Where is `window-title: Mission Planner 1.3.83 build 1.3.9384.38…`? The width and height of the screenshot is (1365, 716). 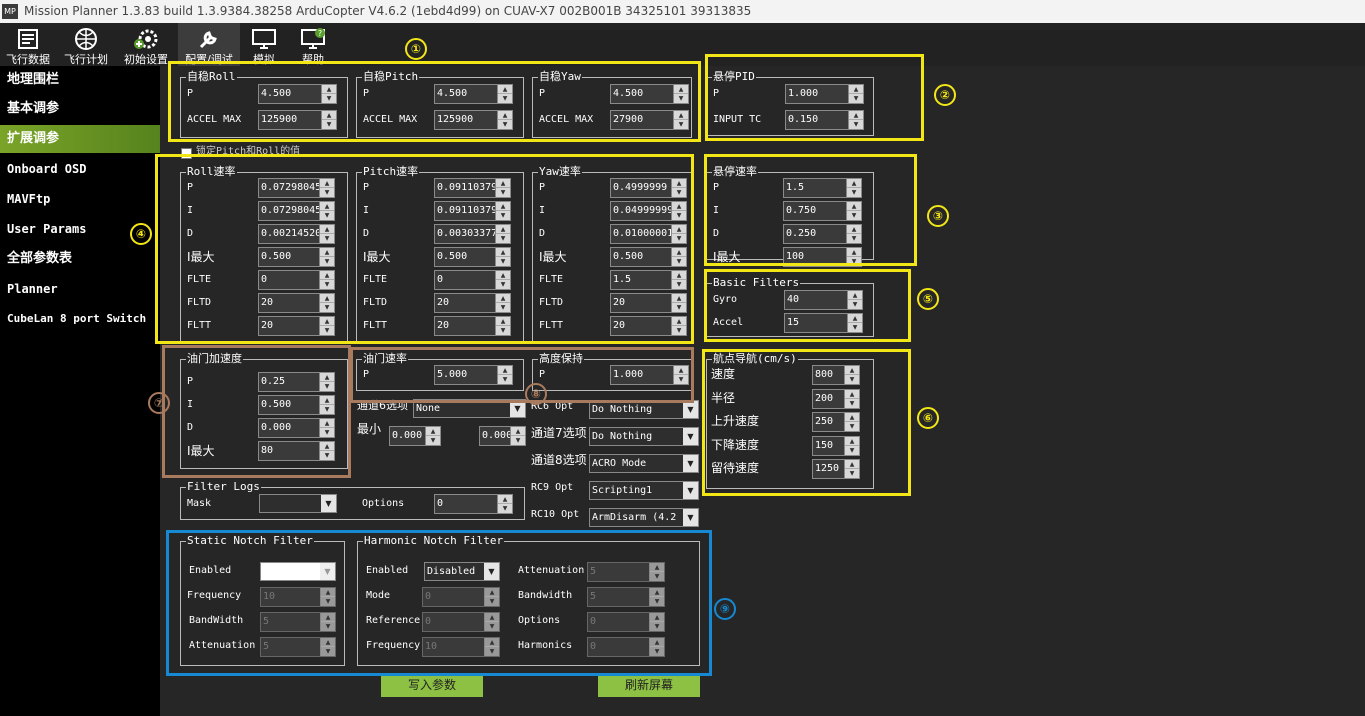 window-title: Mission Planner 1.3.83 build 1.3.9384.38… is located at coordinates (388, 11).